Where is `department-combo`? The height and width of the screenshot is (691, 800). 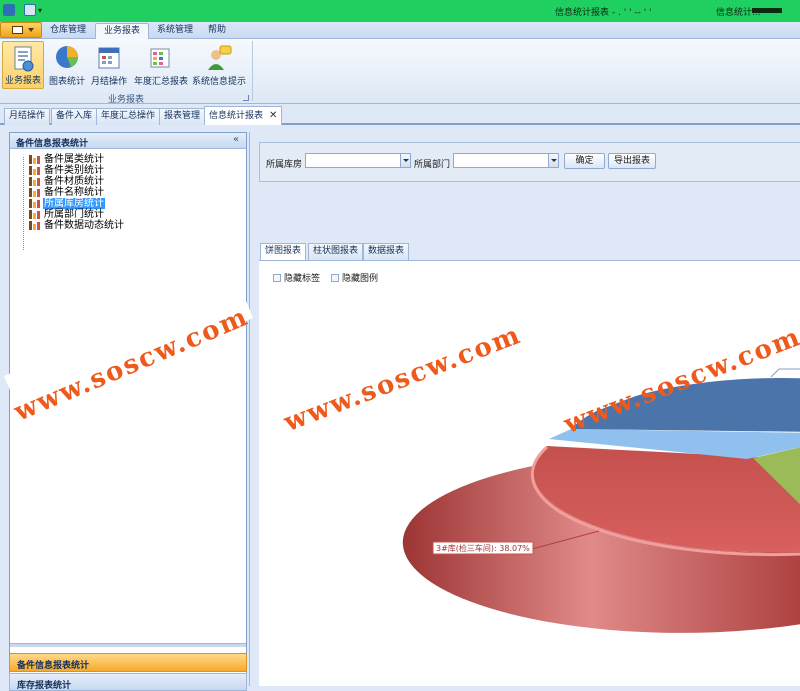 department-combo is located at coordinates (506, 160).